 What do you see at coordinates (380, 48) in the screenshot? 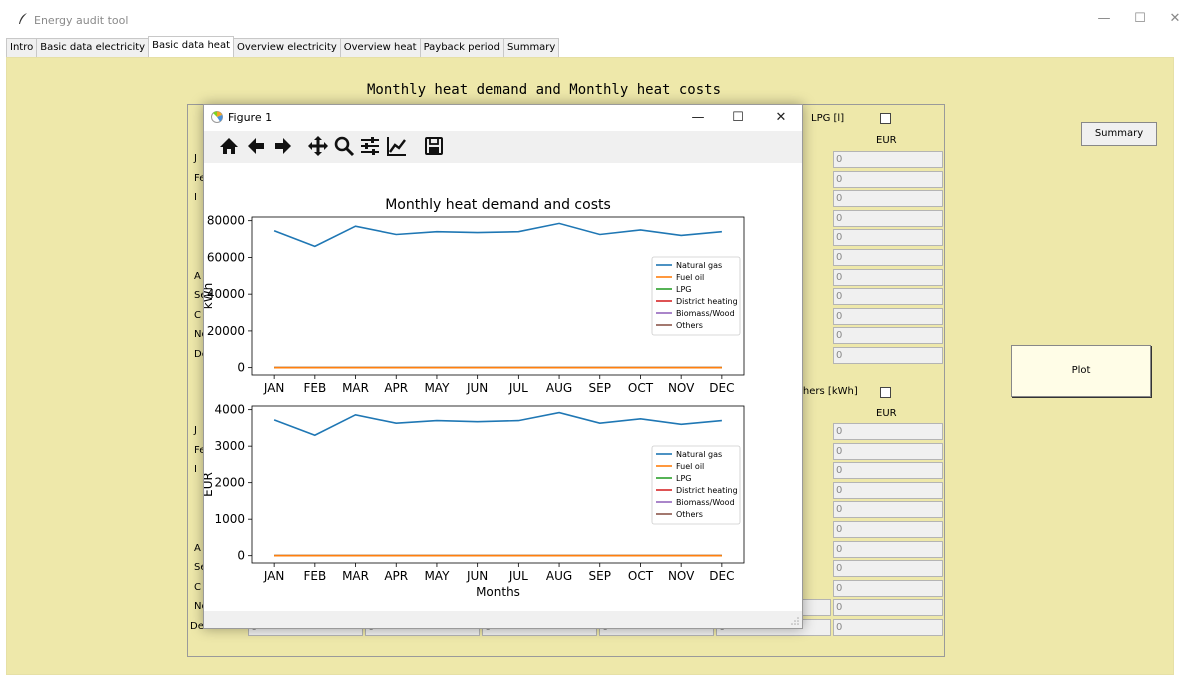
I see `tab-overview-heat: Overview heat` at bounding box center [380, 48].